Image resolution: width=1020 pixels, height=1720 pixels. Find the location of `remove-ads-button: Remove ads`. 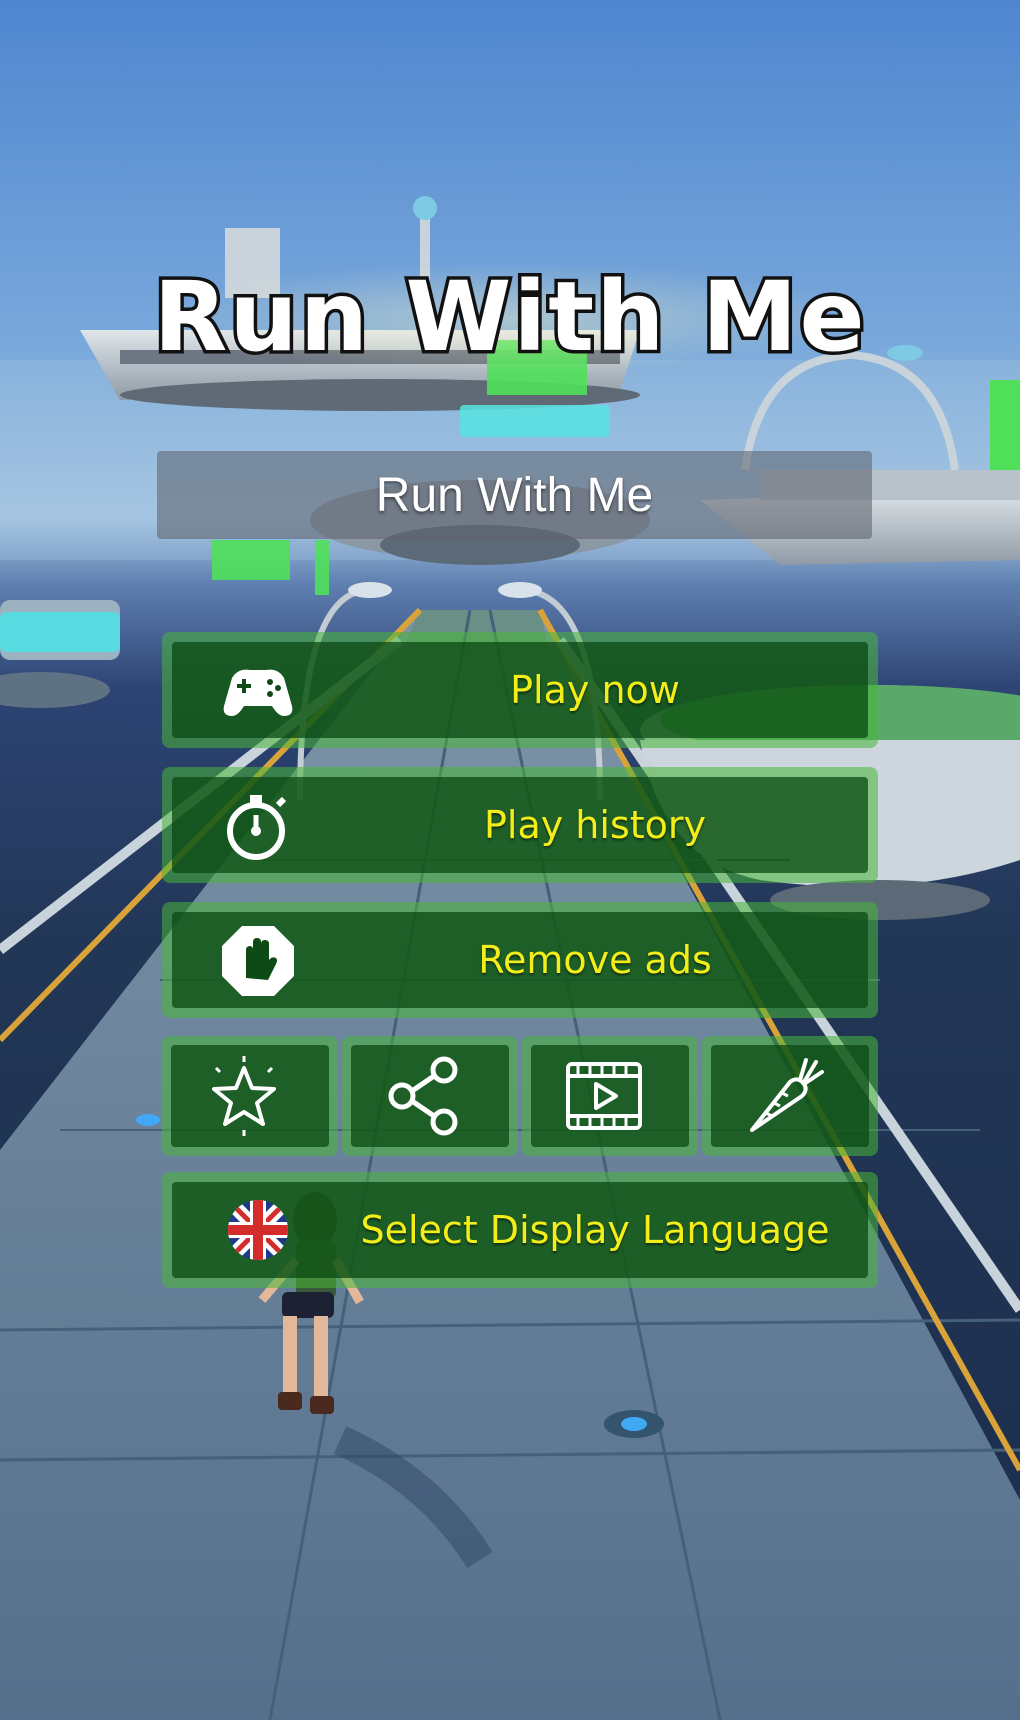

remove-ads-button: Remove ads is located at coordinates (520, 960).